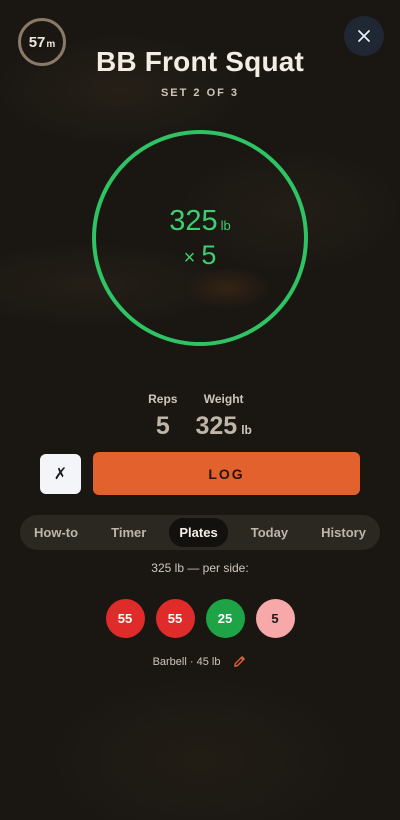  What do you see at coordinates (364, 36) in the screenshot?
I see `close-icon` at bounding box center [364, 36].